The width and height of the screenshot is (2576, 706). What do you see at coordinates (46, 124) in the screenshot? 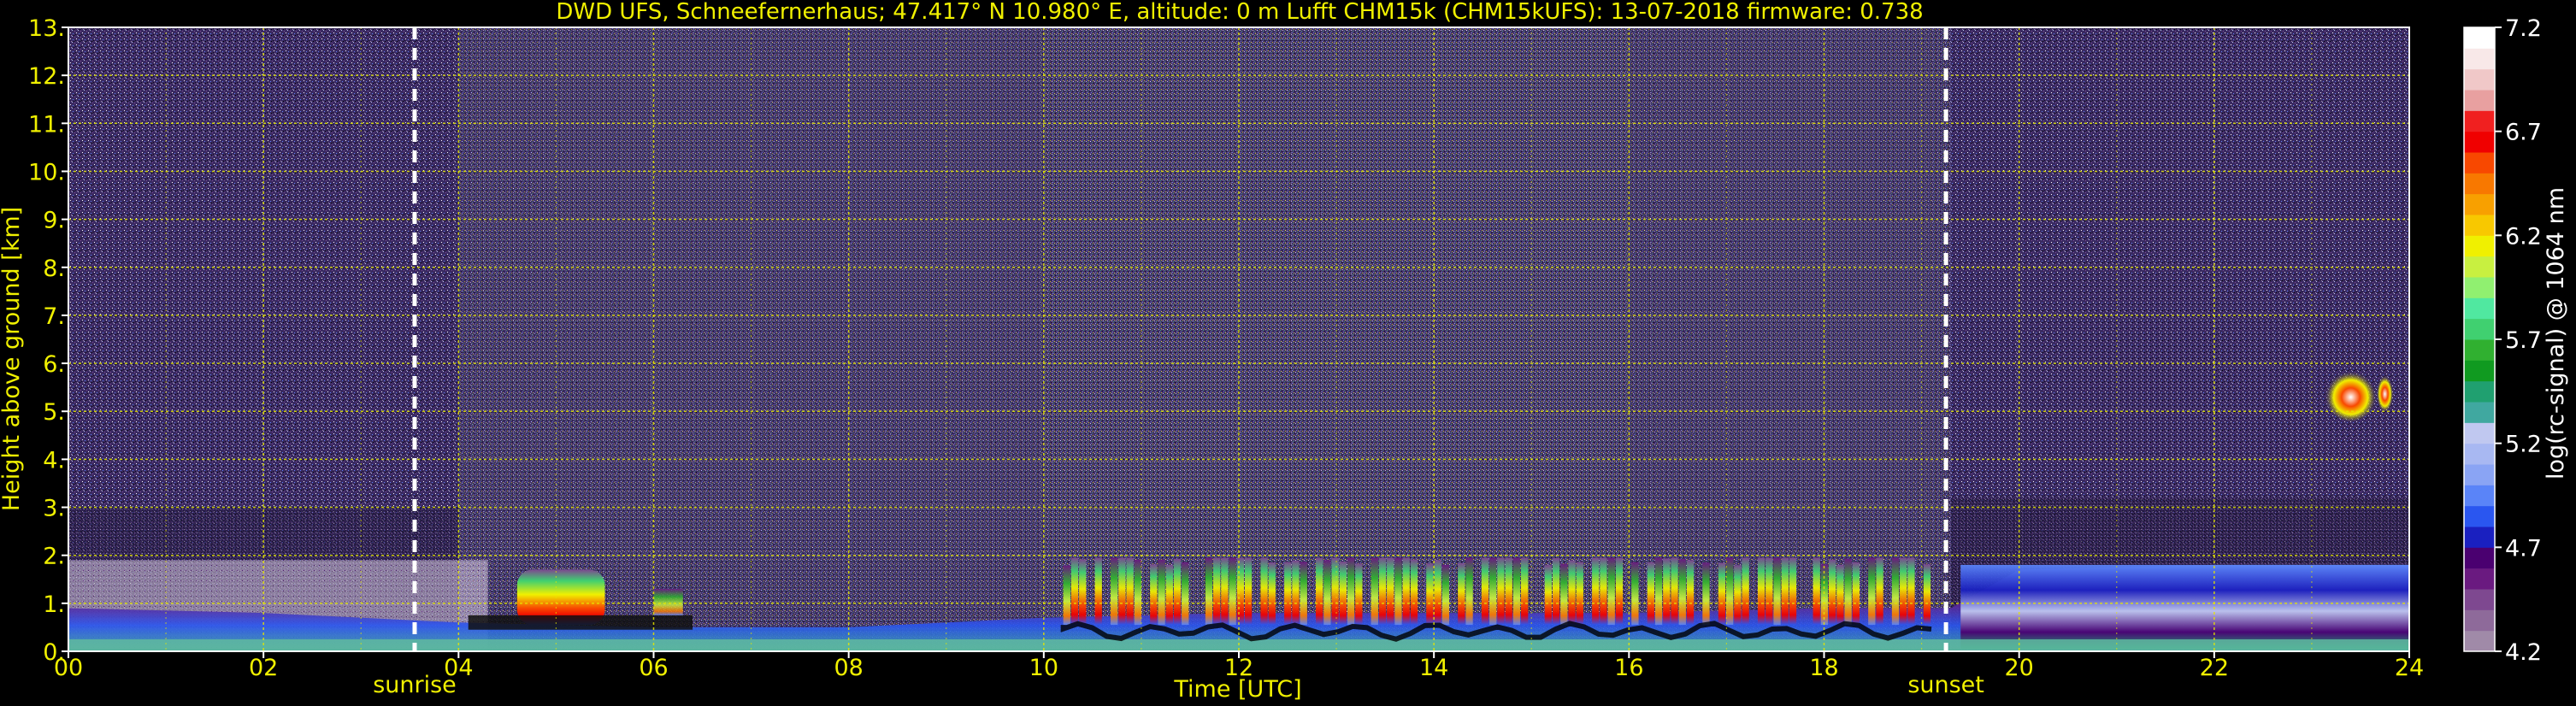
I see `y-tick-label: 11.` at bounding box center [46, 124].